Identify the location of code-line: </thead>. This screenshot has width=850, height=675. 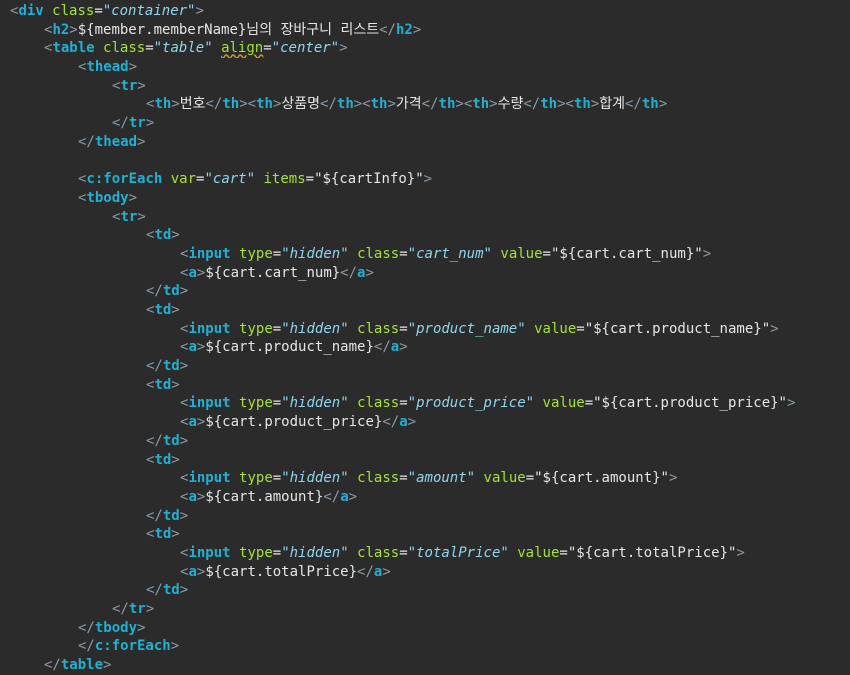
(425, 142).